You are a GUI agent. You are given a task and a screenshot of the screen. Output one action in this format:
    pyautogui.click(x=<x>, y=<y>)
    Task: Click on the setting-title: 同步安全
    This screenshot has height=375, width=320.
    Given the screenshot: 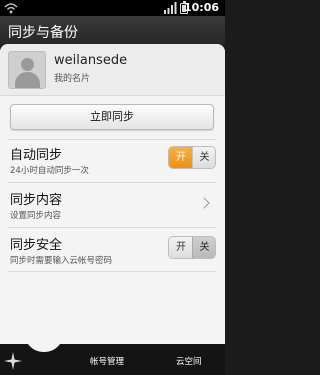 What is the action you would take?
    pyautogui.click(x=36, y=245)
    